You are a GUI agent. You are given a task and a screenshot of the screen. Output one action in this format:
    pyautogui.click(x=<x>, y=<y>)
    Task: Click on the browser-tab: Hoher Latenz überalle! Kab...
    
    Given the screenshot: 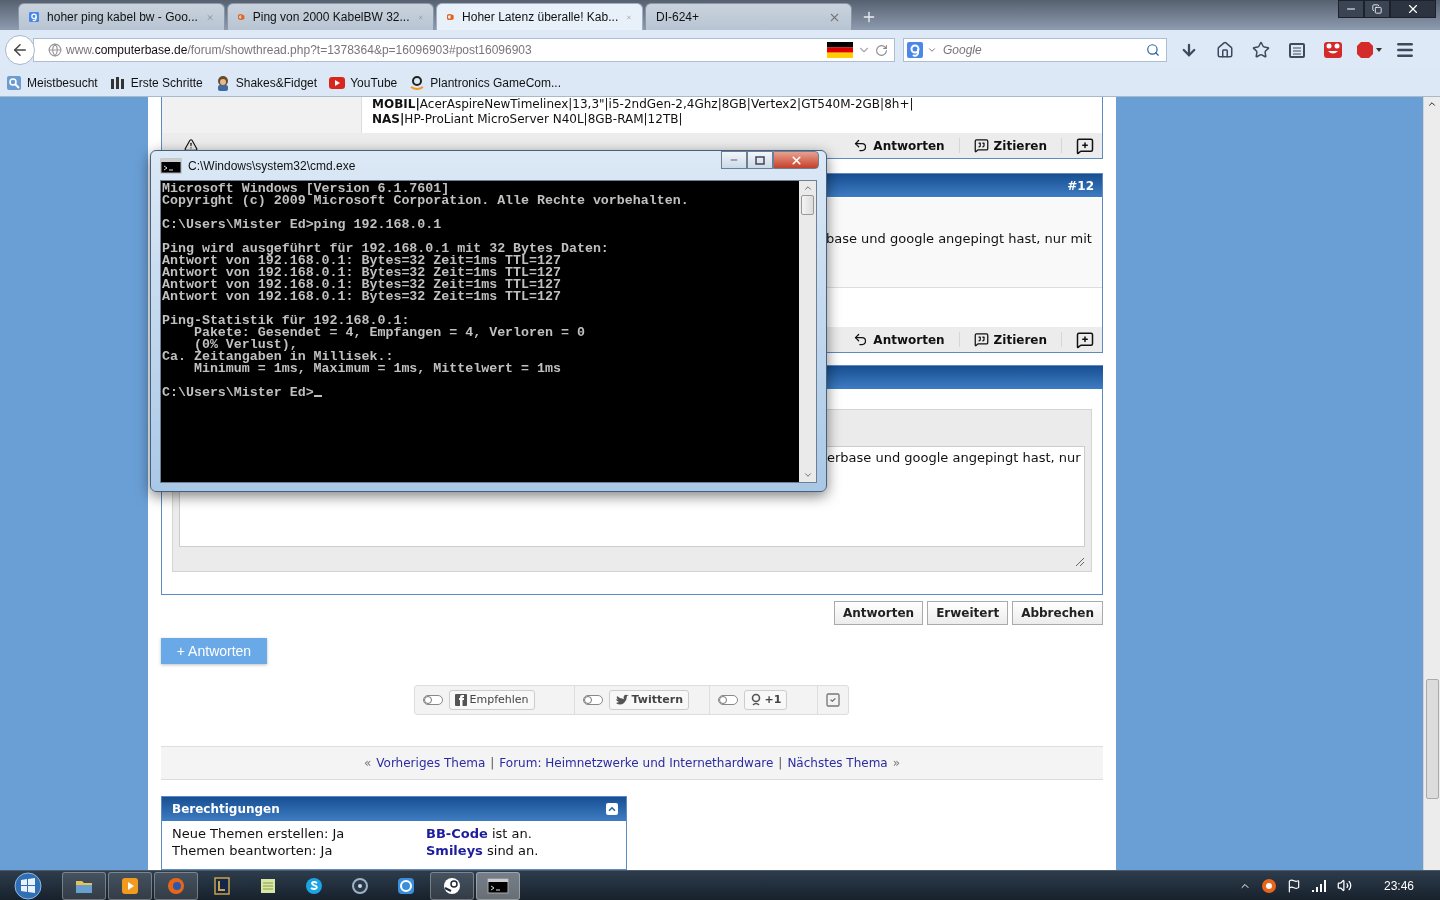 What is the action you would take?
    pyautogui.click(x=539, y=16)
    